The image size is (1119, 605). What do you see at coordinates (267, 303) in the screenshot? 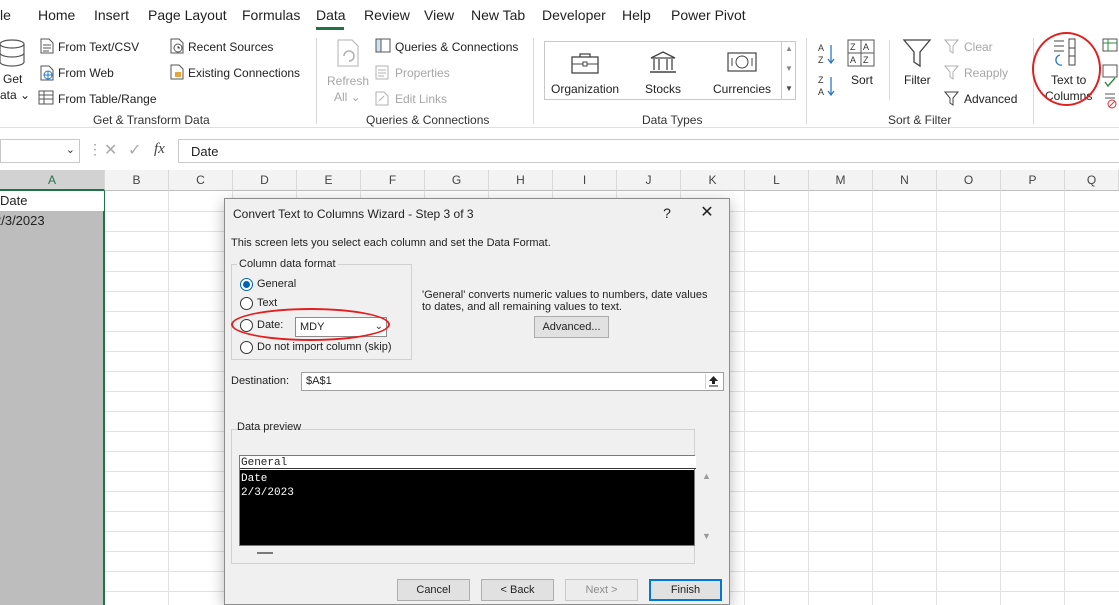
I see `radio-text-label: Text` at bounding box center [267, 303].